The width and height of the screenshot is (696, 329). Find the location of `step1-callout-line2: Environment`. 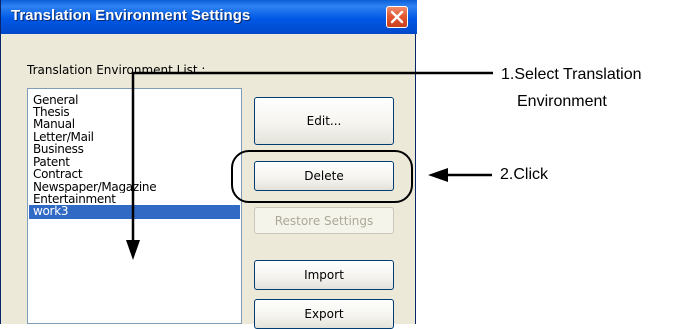

step1-callout-line2: Environment is located at coordinates (562, 101).